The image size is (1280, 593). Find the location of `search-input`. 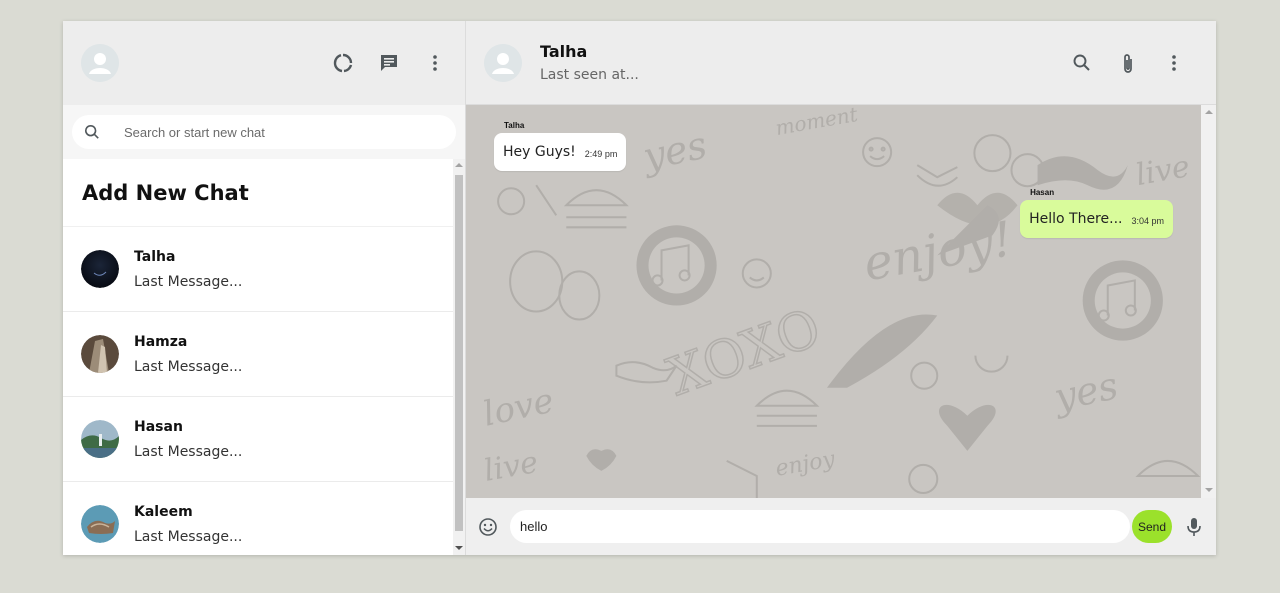

search-input is located at coordinates (284, 132).